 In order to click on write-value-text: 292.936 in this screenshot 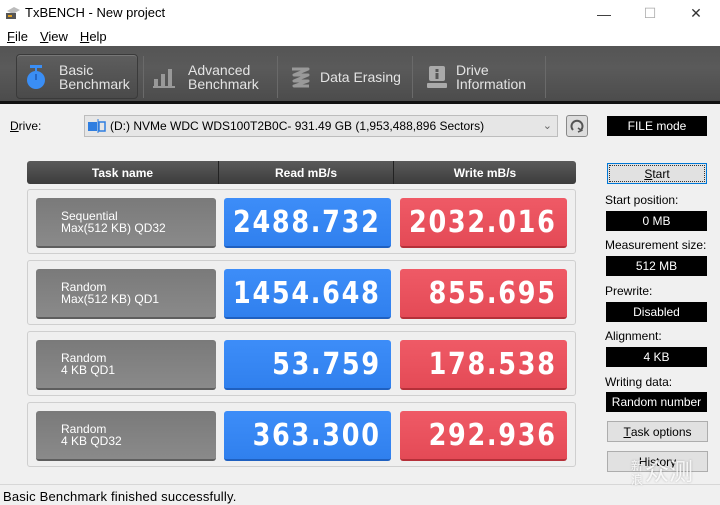, I will do `click(492, 435)`.